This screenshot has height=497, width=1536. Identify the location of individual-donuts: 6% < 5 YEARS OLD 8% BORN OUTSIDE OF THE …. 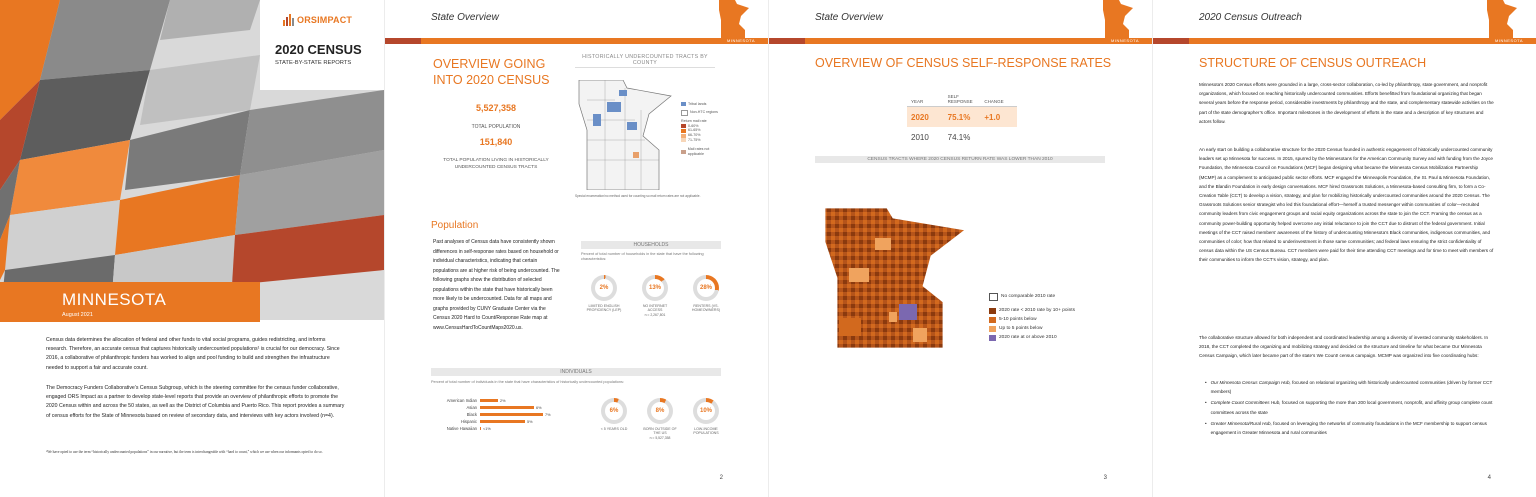
(660, 419).